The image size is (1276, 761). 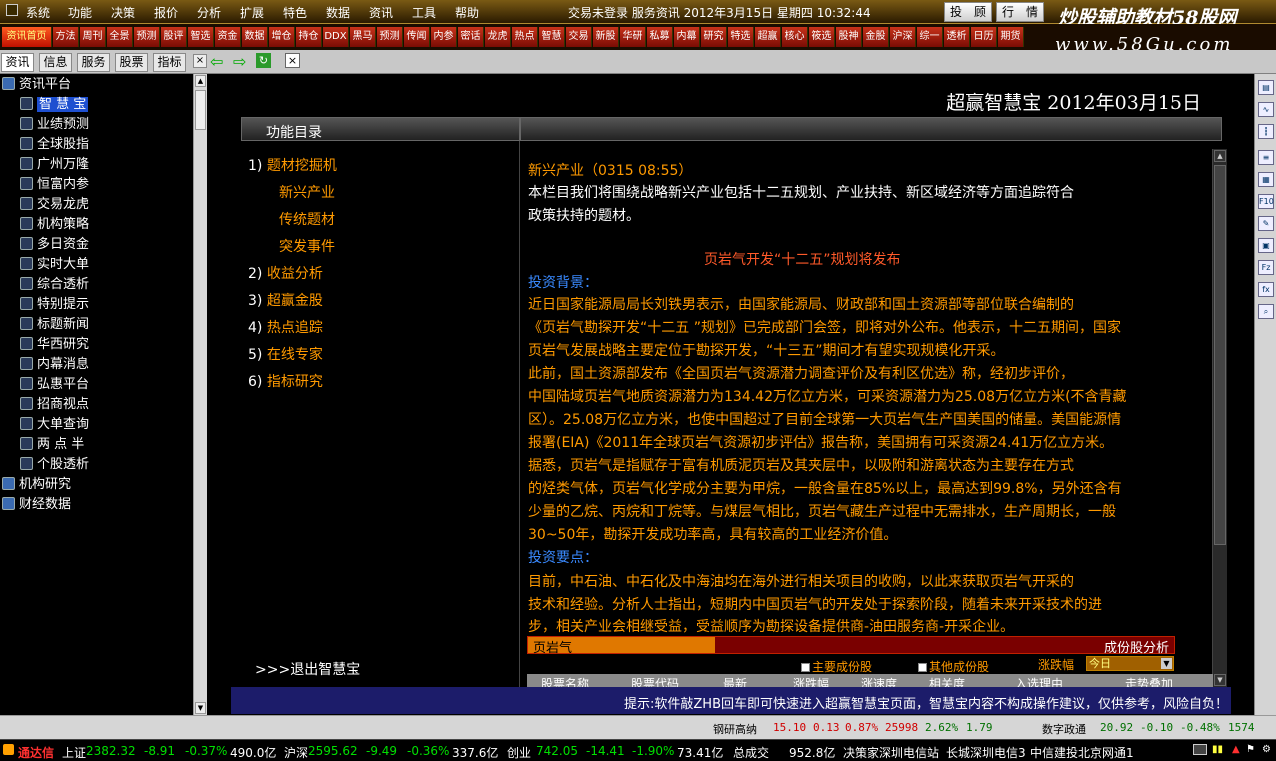 I want to click on menu-tools: 工具, so click(x=424, y=12).